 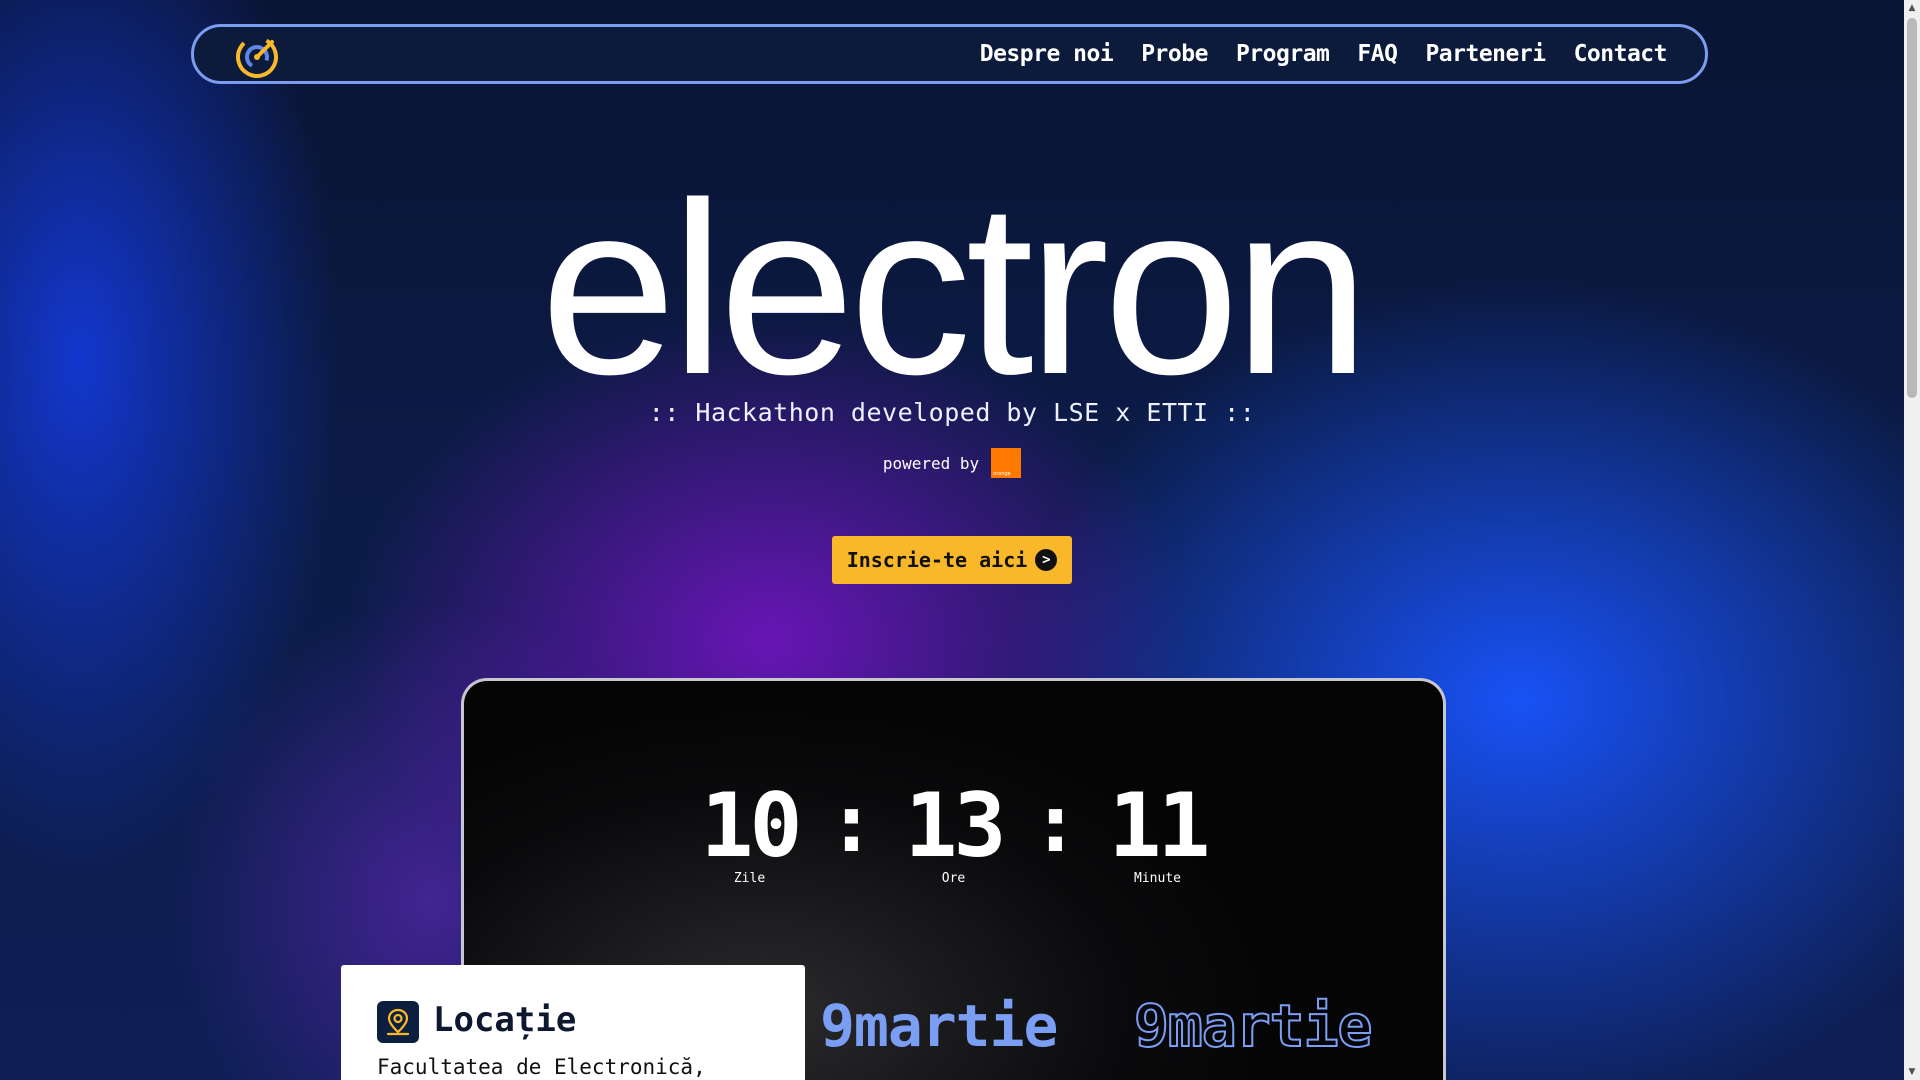 I want to click on electron-logo-icon, so click(x=257, y=57).